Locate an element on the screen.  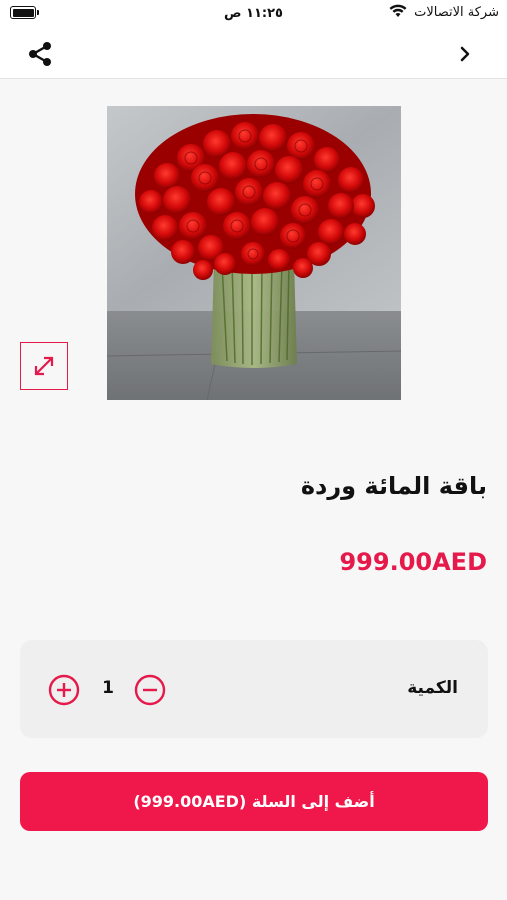
quantity-value: 1 is located at coordinates (108, 688).